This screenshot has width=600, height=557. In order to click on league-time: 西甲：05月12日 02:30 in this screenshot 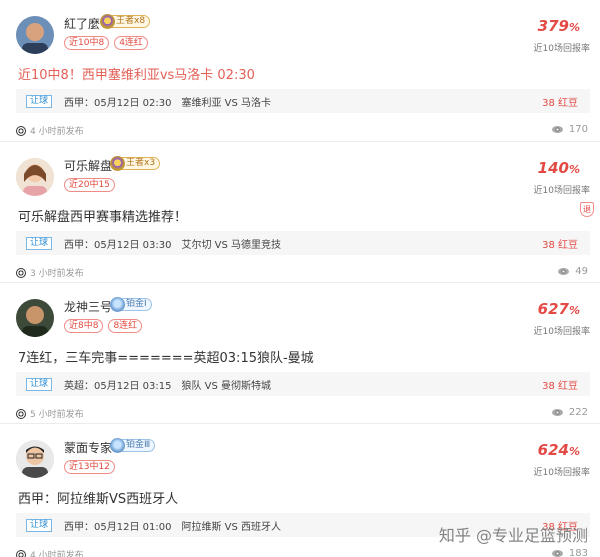, I will do `click(118, 103)`.